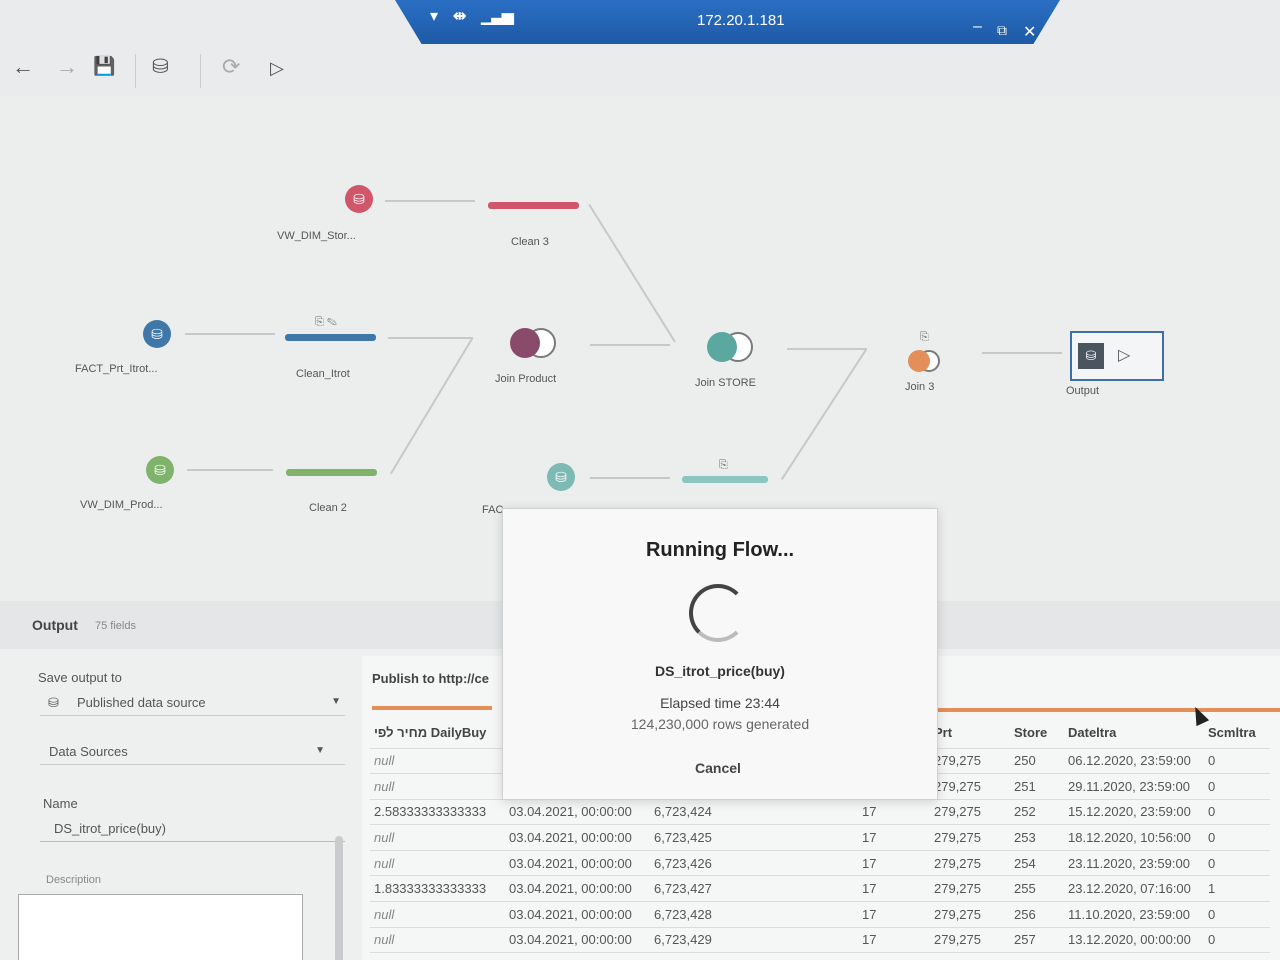 The width and height of the screenshot is (1280, 960). Describe the element at coordinates (725, 479) in the screenshot. I see `clean-step` at that location.